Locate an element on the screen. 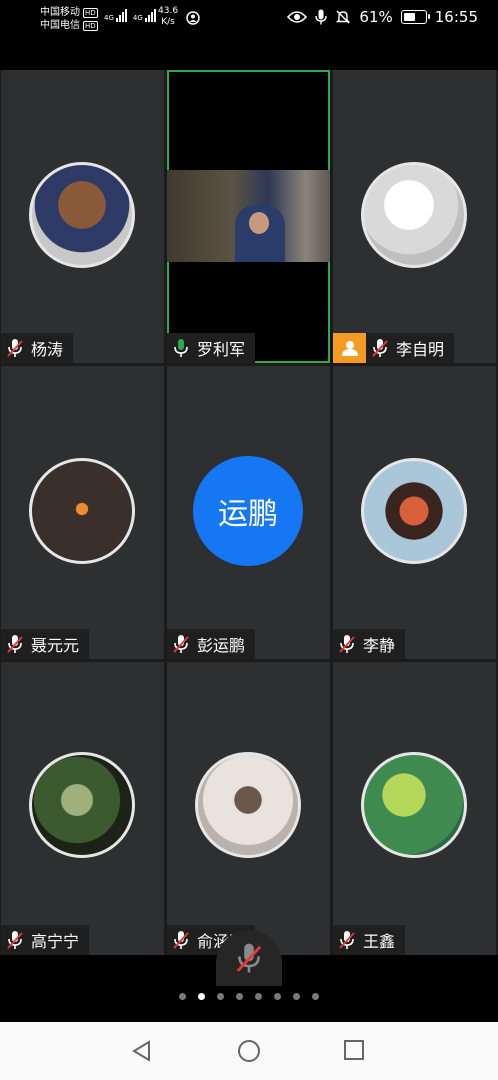 The height and width of the screenshot is (1080, 498). status-right: 61% 16:55 is located at coordinates (382, 17).